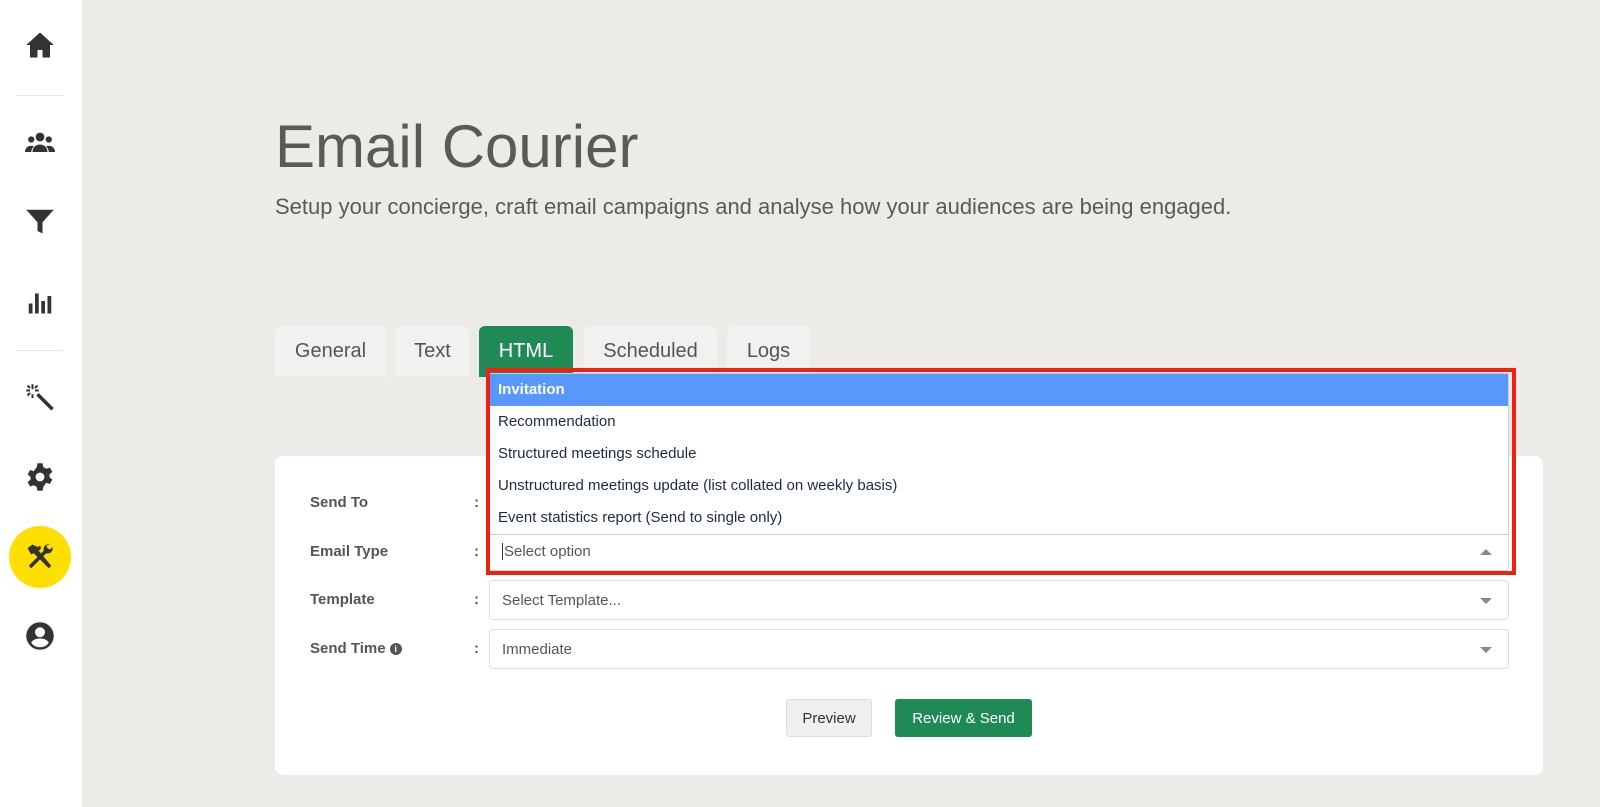 The height and width of the screenshot is (807, 1600). What do you see at coordinates (395, 649) in the screenshot?
I see `info-icon: i` at bounding box center [395, 649].